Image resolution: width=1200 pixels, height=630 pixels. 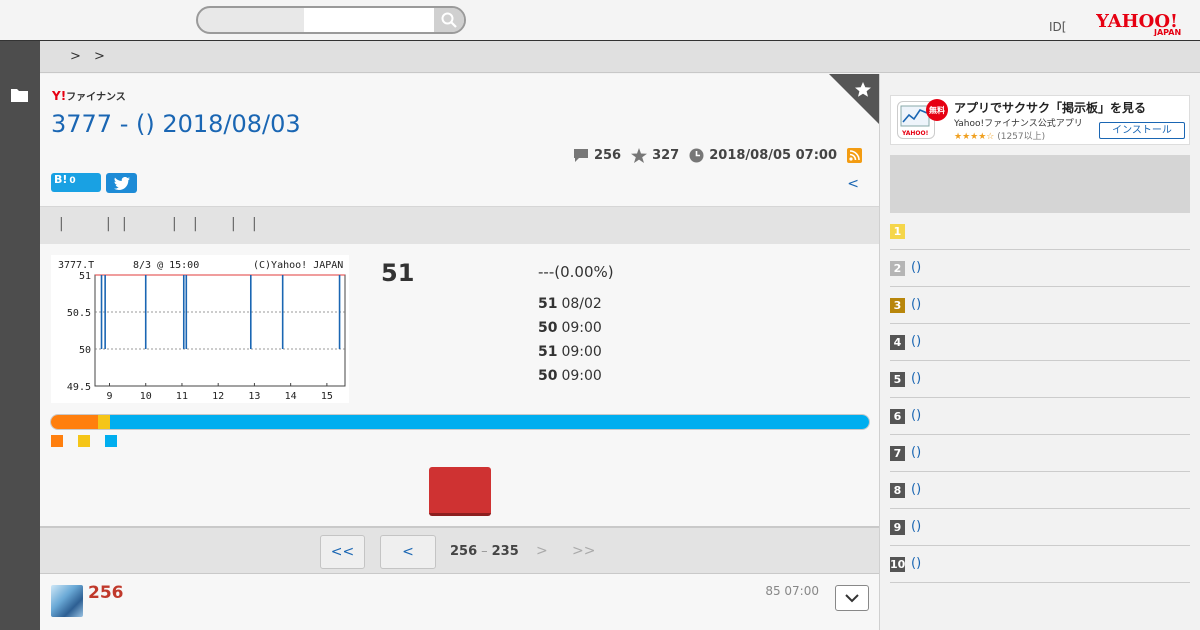 I want to click on yahoo-japan-logo: YAHOO! JAPAN, so click(x=1141, y=23).